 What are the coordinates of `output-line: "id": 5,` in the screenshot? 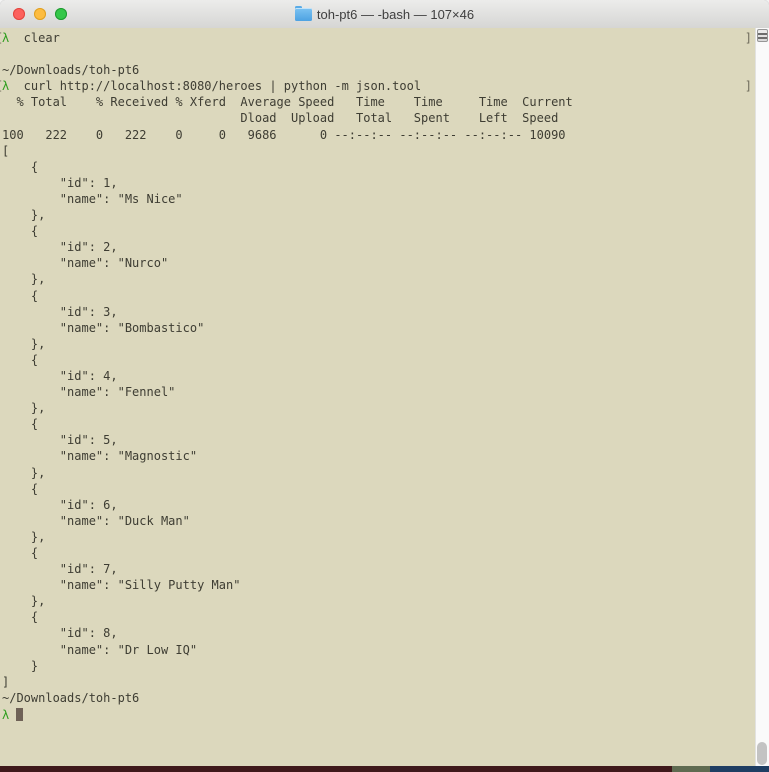 It's located at (60, 440).